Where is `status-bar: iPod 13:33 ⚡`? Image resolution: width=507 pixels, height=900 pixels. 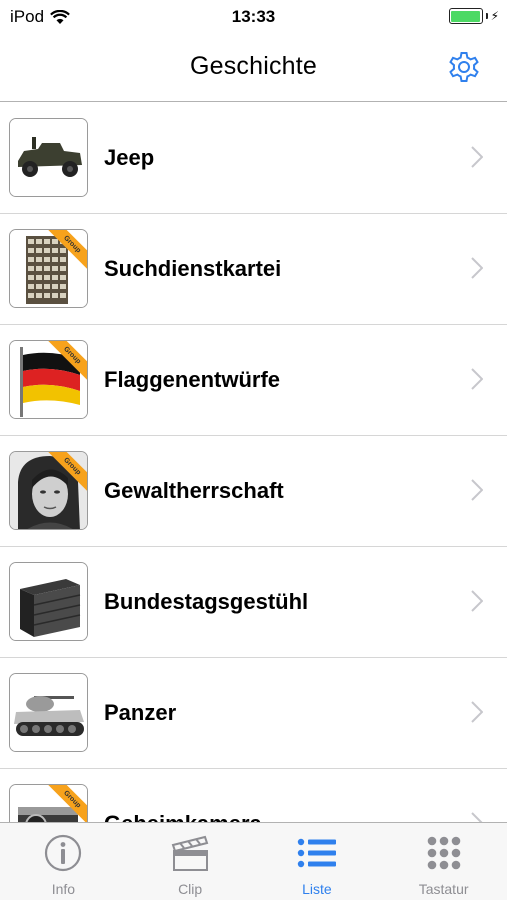
status-bar: iPod 13:33 ⚡ is located at coordinates (253, 17).